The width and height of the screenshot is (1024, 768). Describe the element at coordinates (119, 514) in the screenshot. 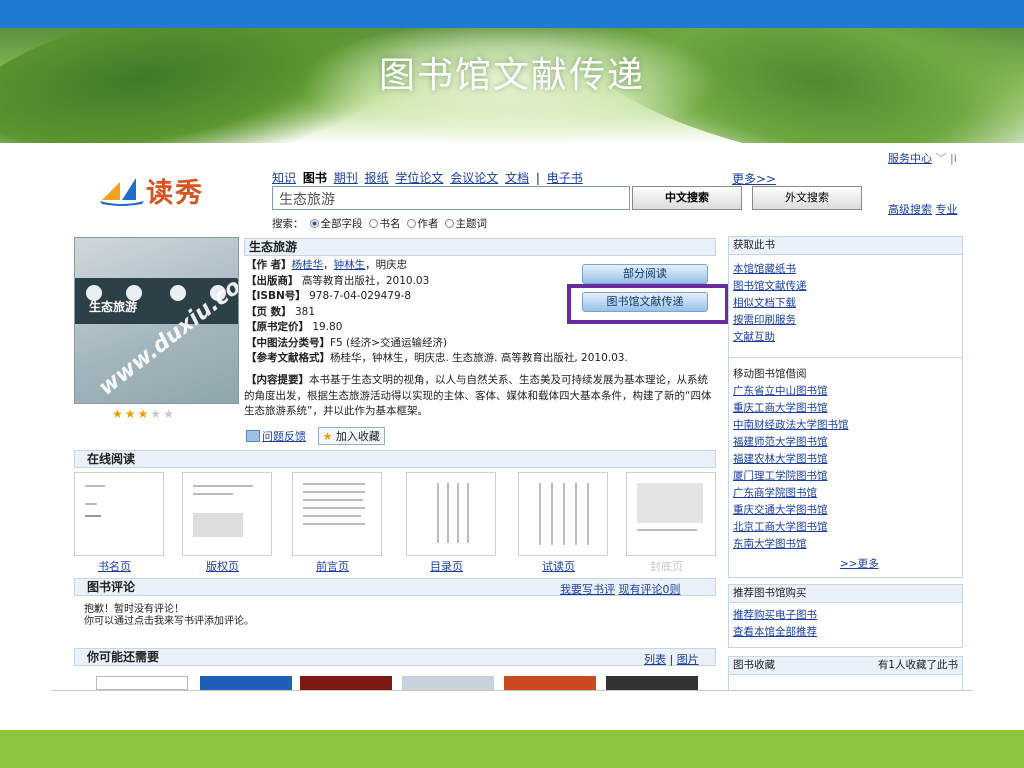

I see `thumb-title-page` at that location.